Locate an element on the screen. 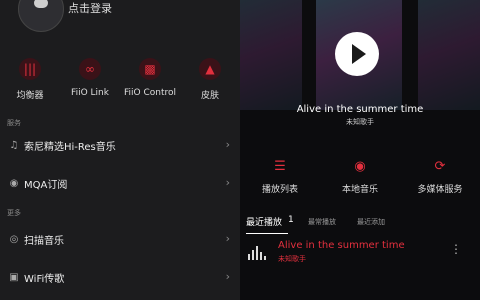  play-button is located at coordinates (357, 54).